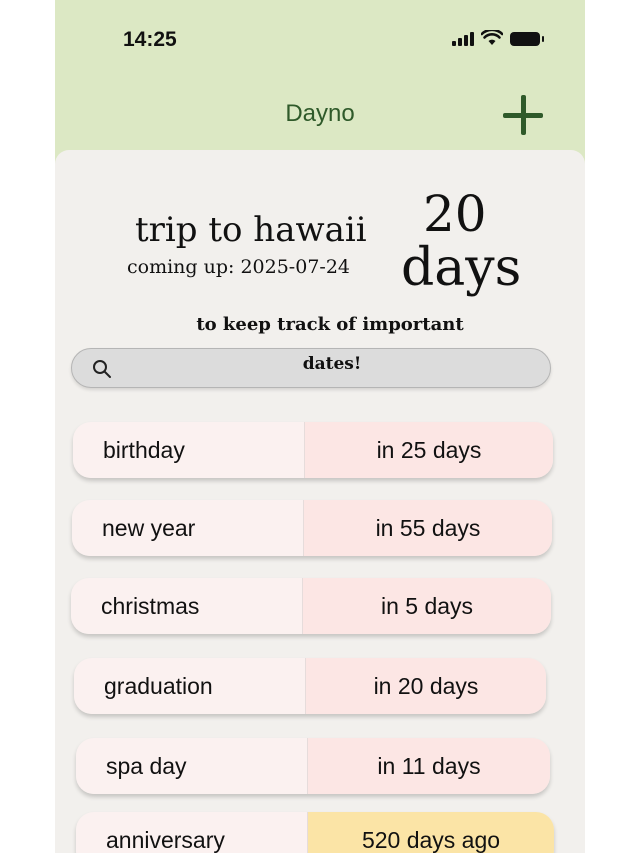  What do you see at coordinates (455, 214) in the screenshot?
I see `featured-countdown-number: 20` at bounding box center [455, 214].